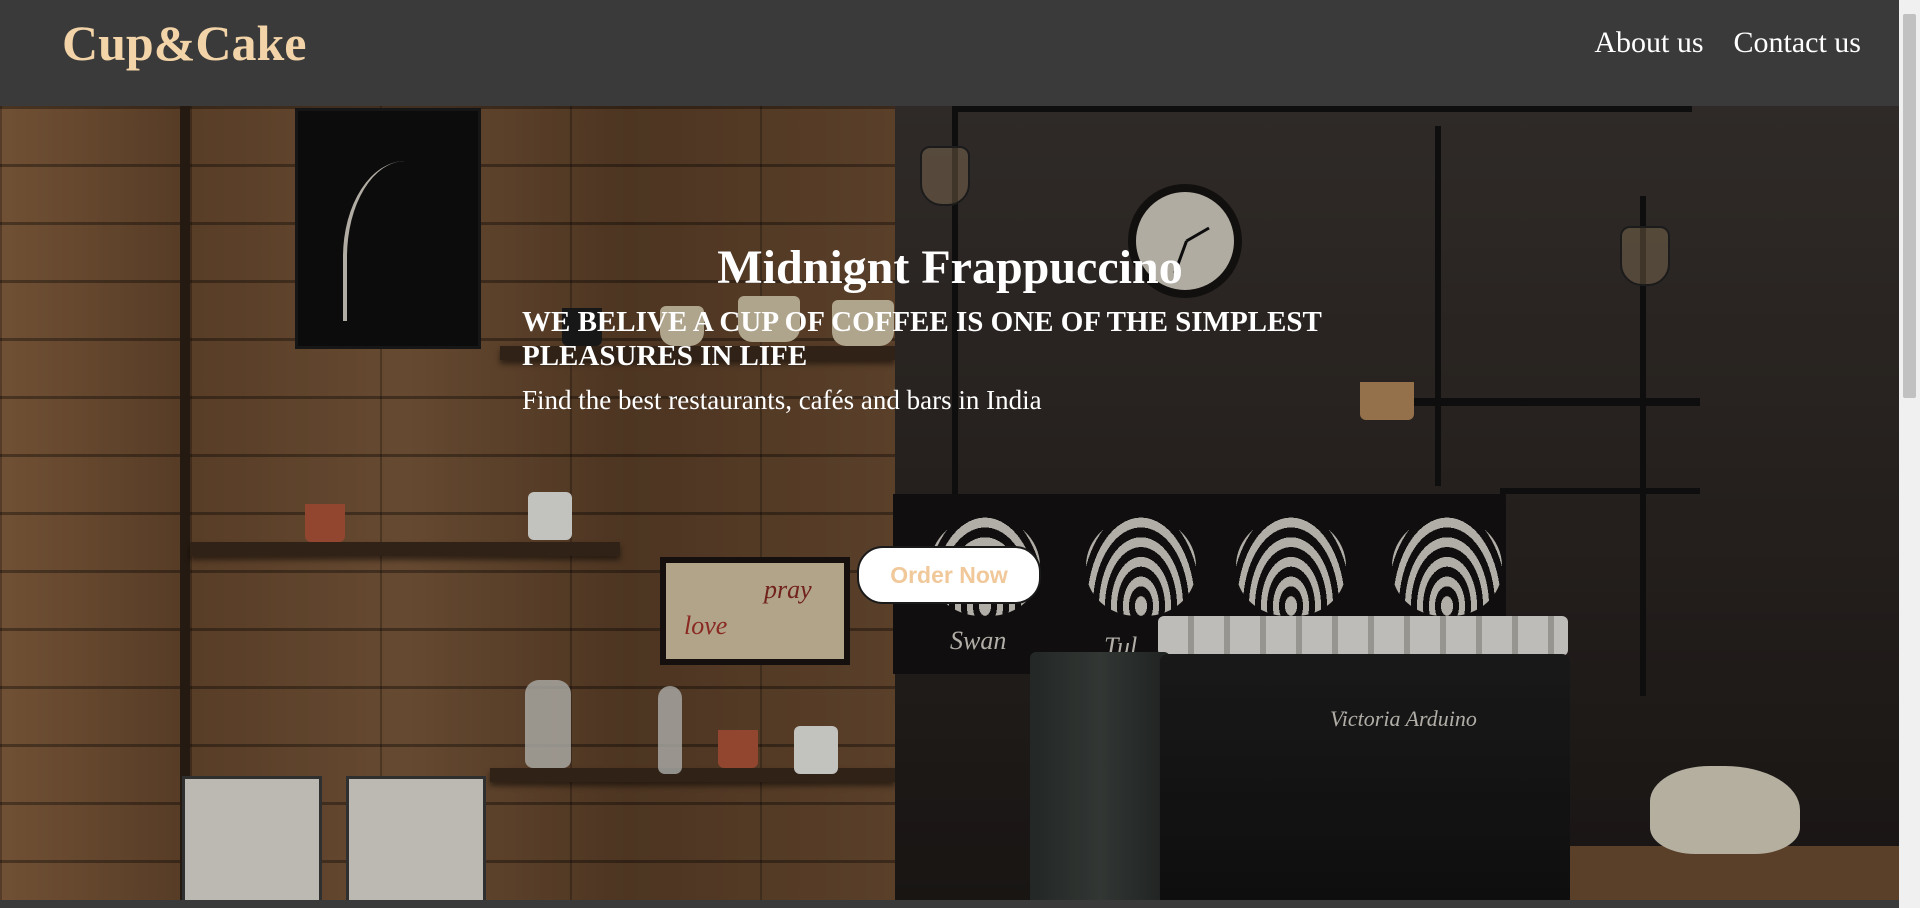  What do you see at coordinates (1909, 206) in the screenshot?
I see `scrollbar-thumb` at bounding box center [1909, 206].